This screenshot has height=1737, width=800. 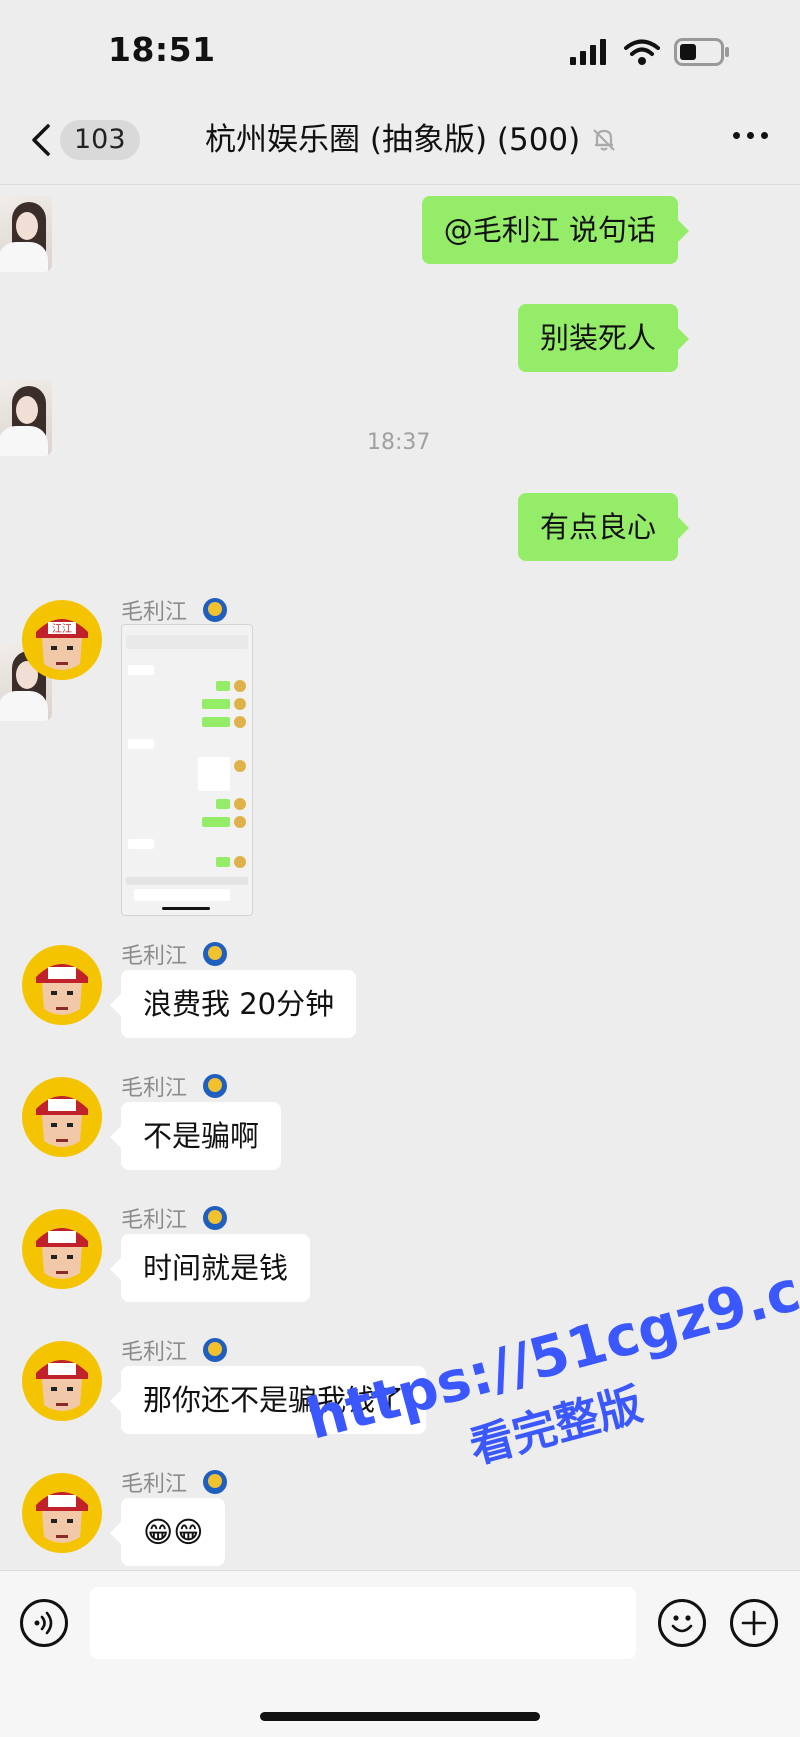 I want to click on chat-title-wrap: 杭州娱乐圈 (抽象版) (500), so click(x=411, y=140).